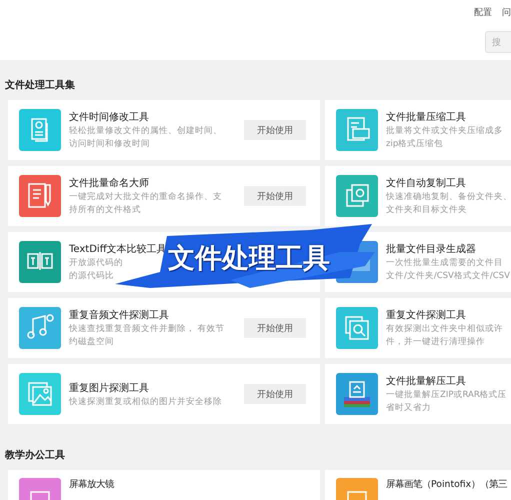  I want to click on tool-title: 批量文件目录生成器, so click(431, 249).